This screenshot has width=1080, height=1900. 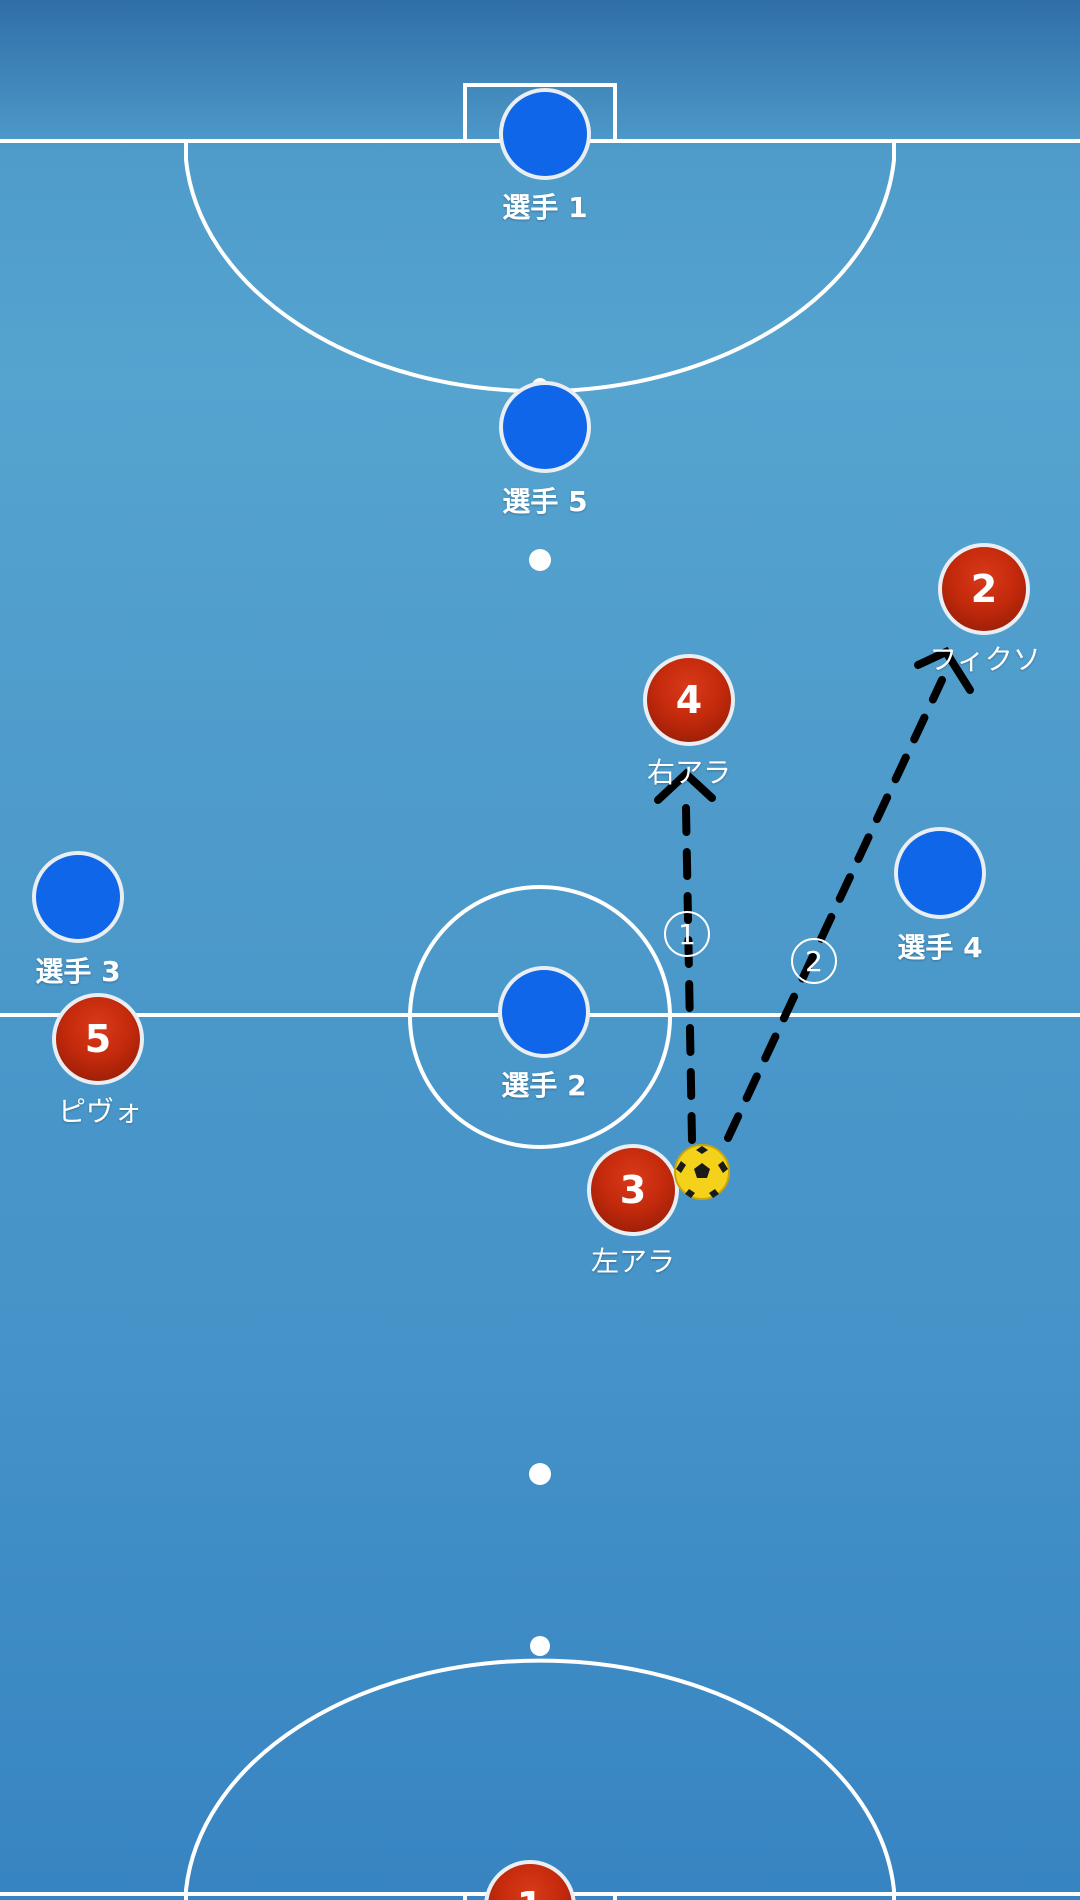 I want to click on team-player-4-role: 右アラ, so click(x=689, y=772).